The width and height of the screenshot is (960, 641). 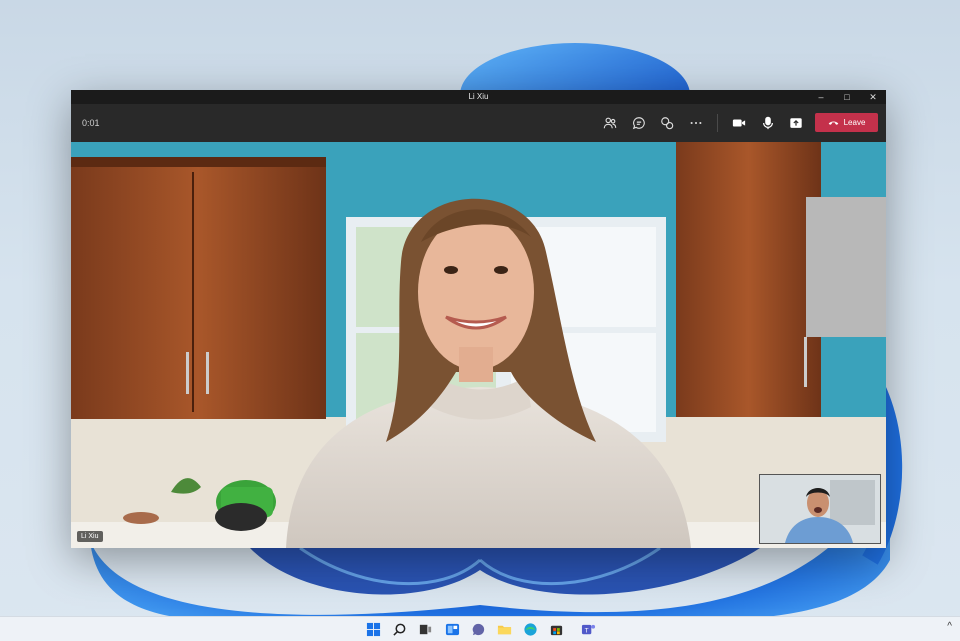 I want to click on taskbar: T ^, so click(x=480, y=628).